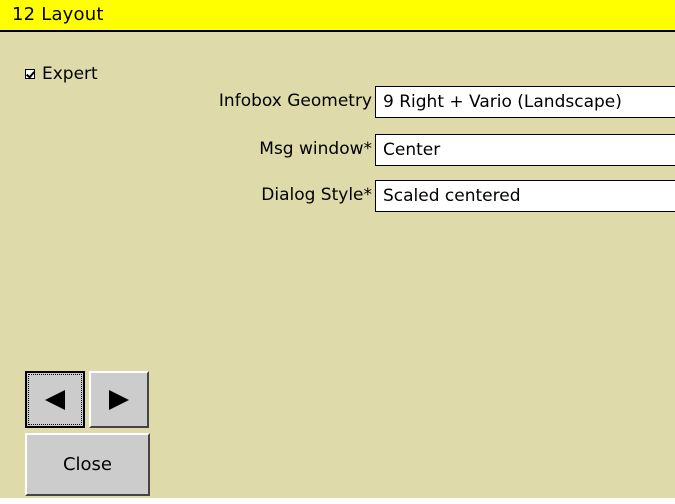  Describe the element at coordinates (452, 196) in the screenshot. I see `dialog-style-value: Scaled centered` at that location.